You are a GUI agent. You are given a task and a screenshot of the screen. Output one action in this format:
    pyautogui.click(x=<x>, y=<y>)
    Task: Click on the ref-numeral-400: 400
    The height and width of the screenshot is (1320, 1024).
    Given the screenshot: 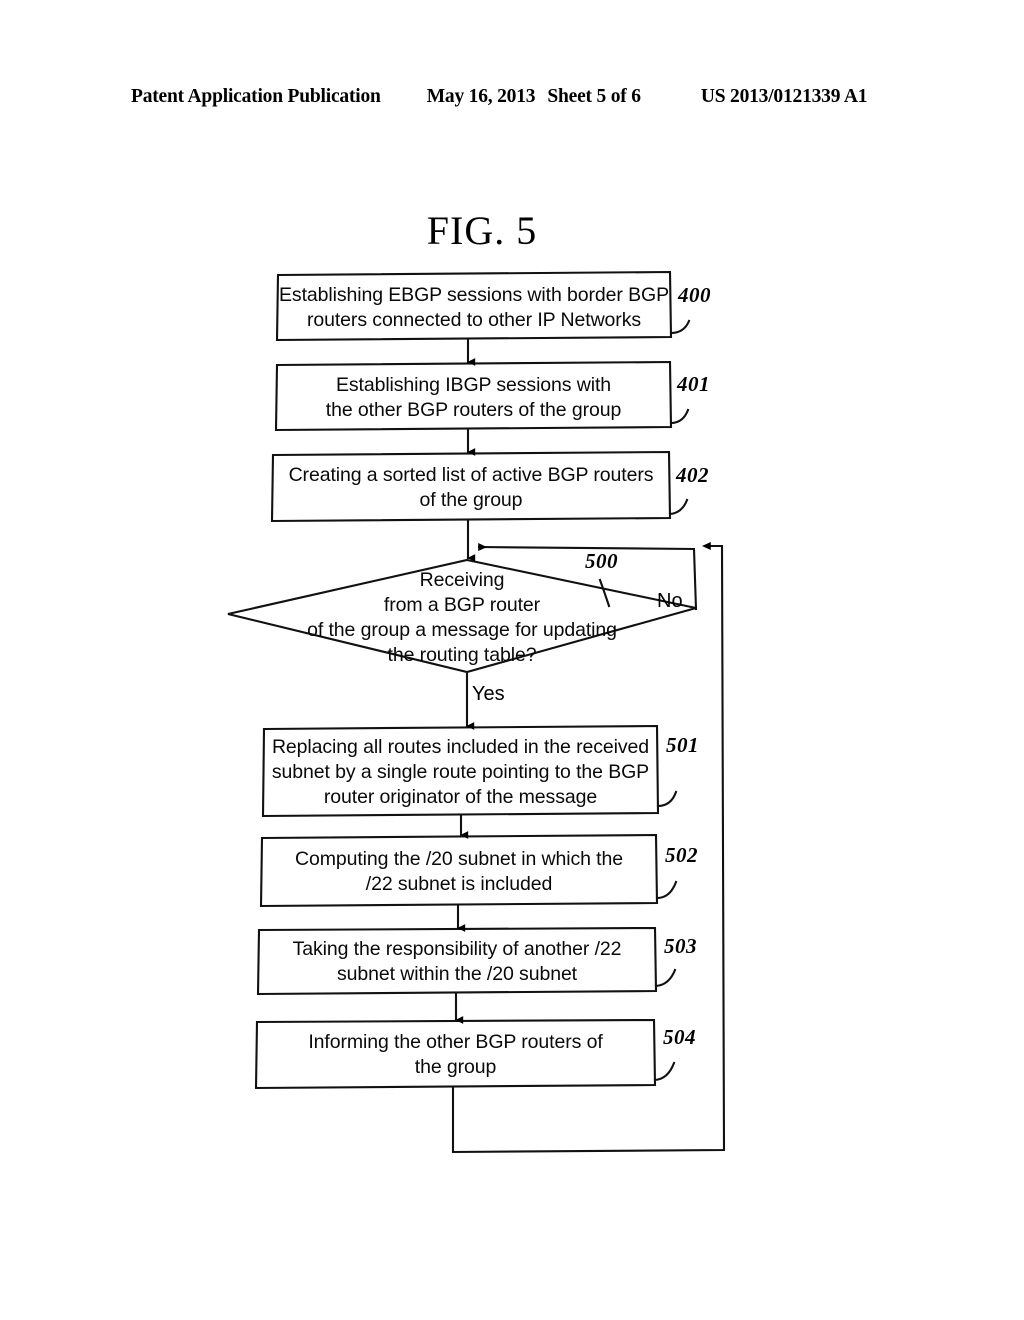 What is the action you would take?
    pyautogui.click(x=694, y=295)
    